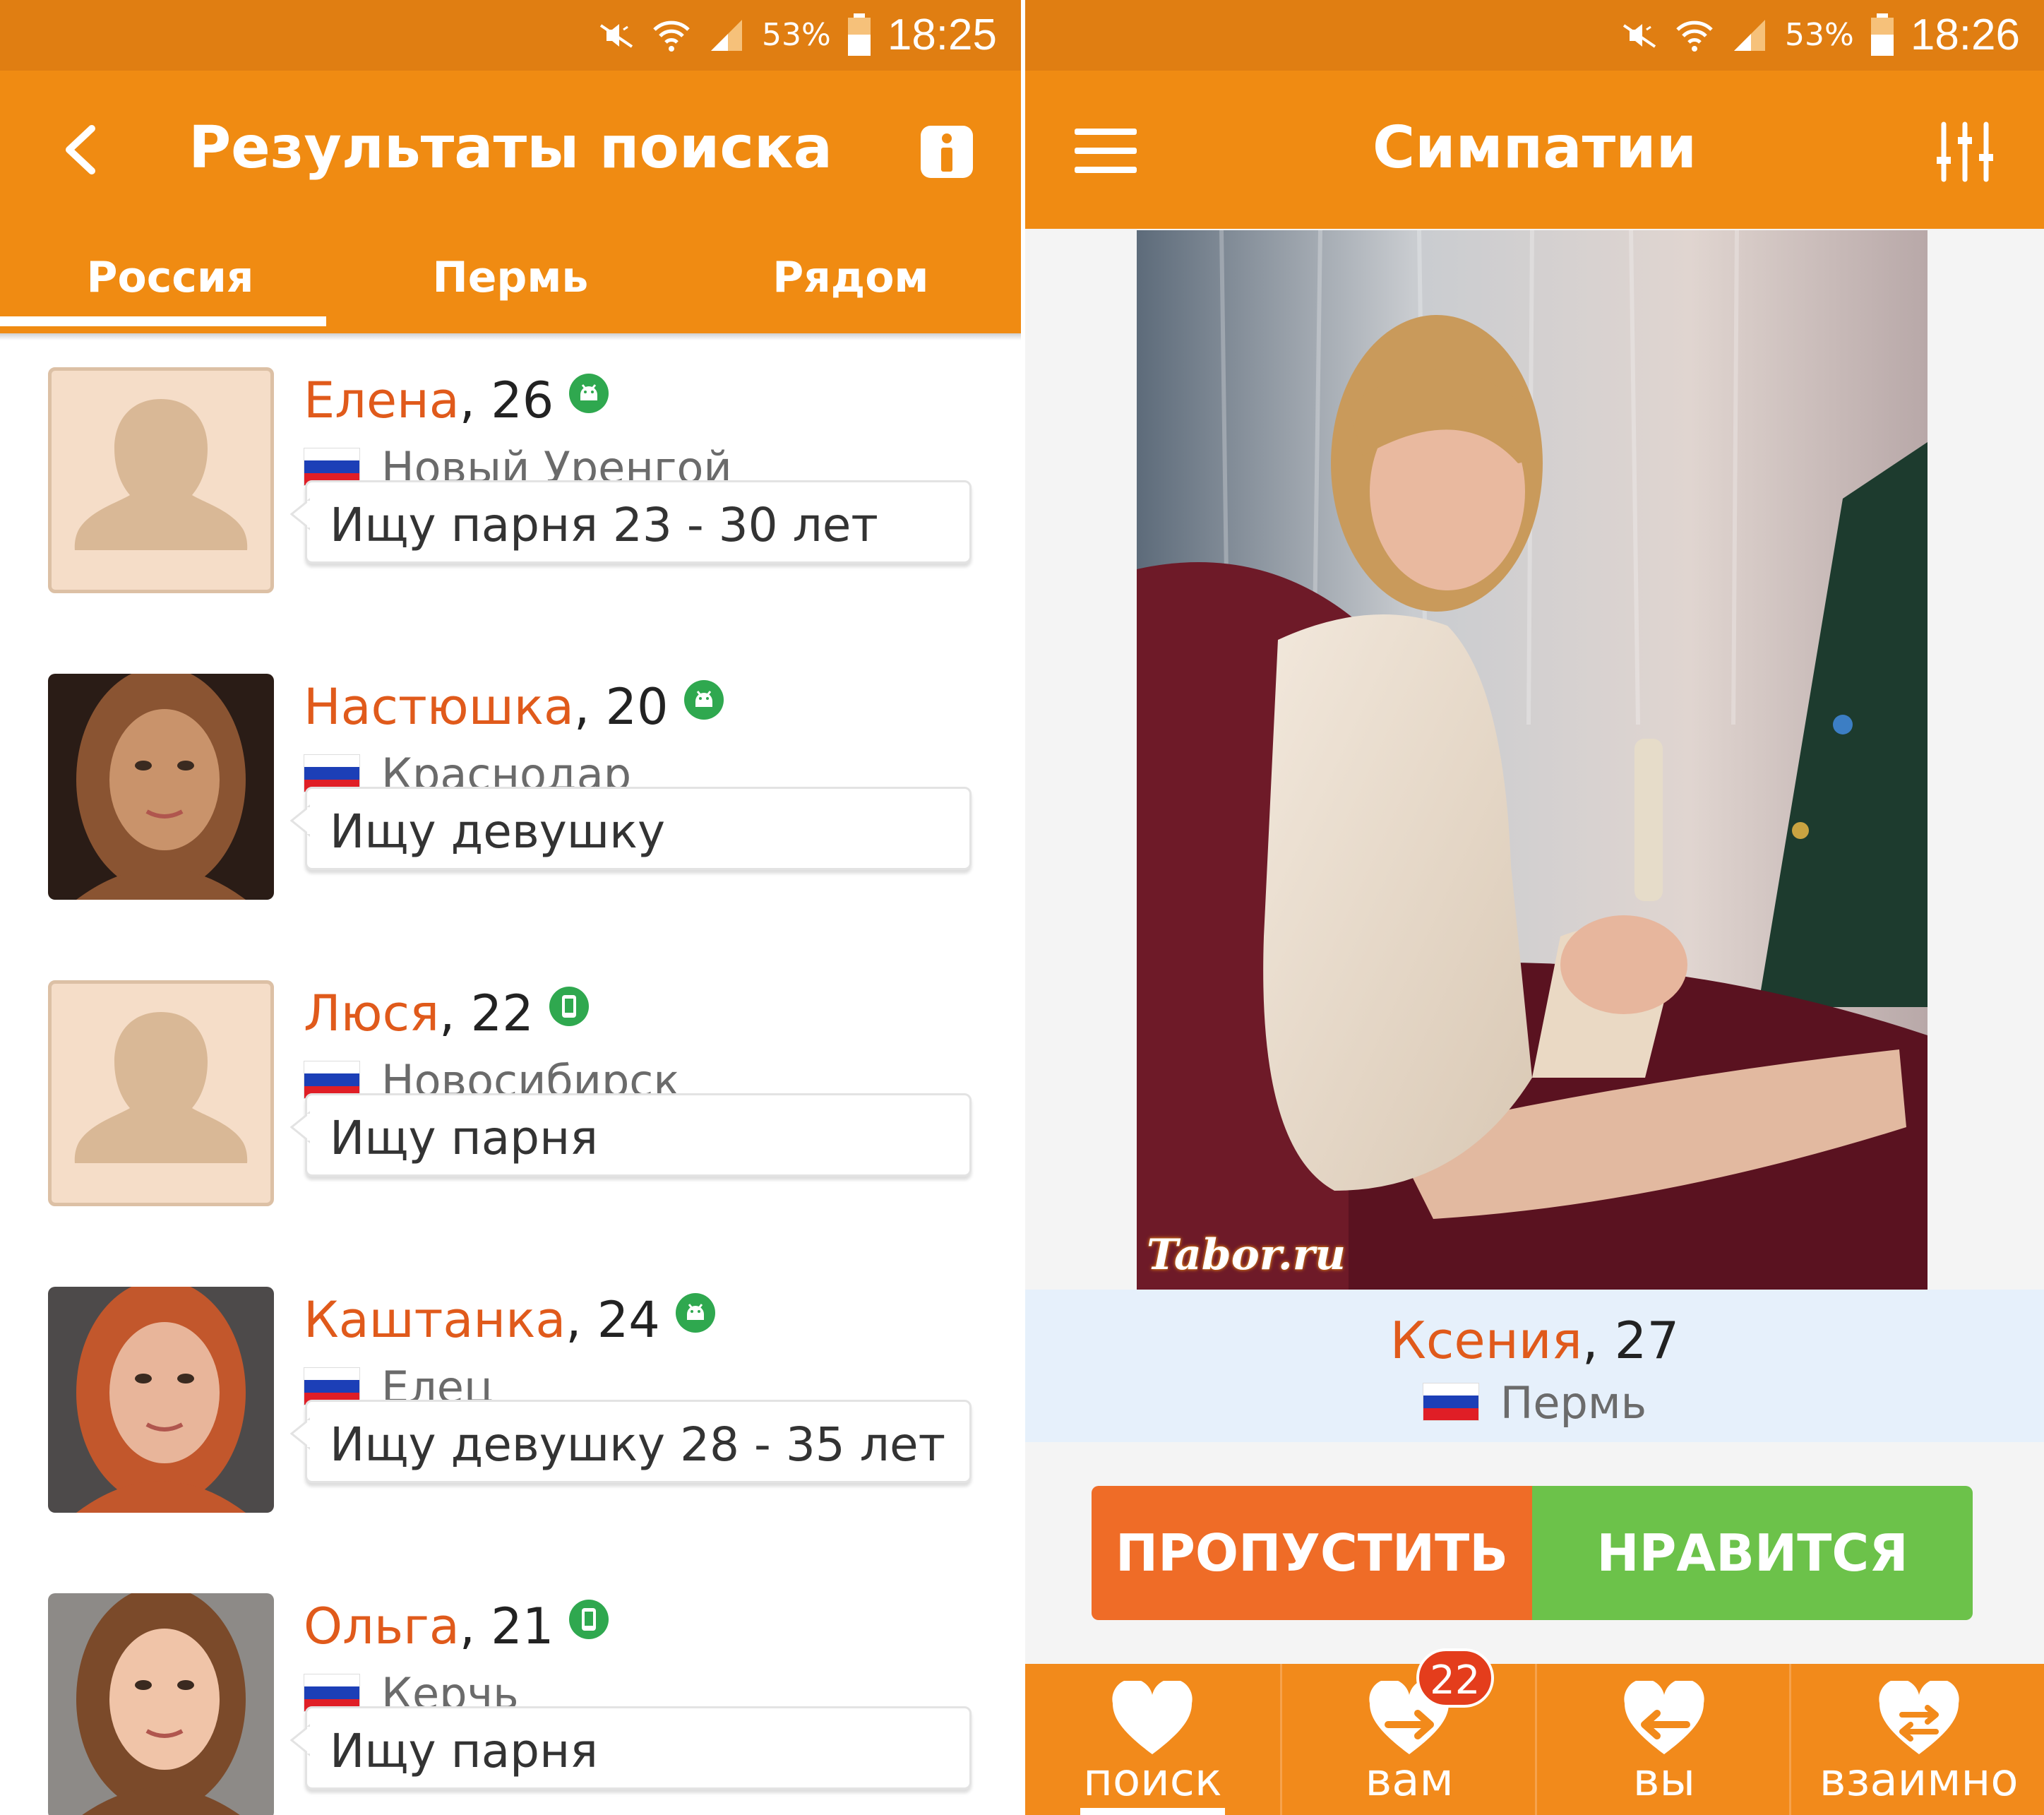 The width and height of the screenshot is (2044, 1815). I want to click on app-bar: Симпатии, so click(1534, 150).